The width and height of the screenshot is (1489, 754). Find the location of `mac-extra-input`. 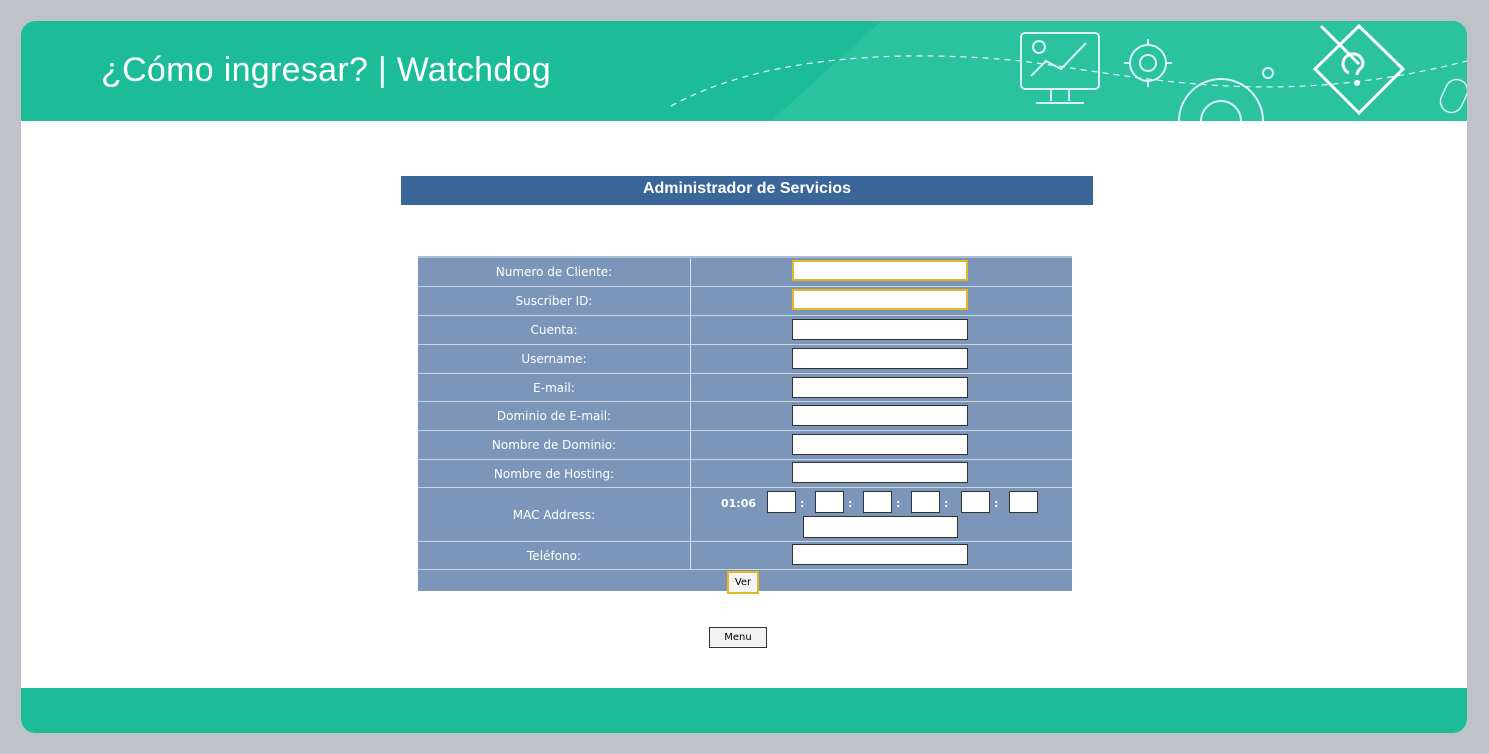

mac-extra-input is located at coordinates (880, 527).